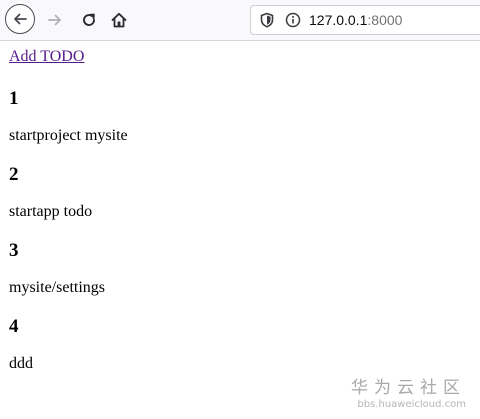 This screenshot has width=480, height=419. I want to click on todo-number: 1, so click(14, 98).